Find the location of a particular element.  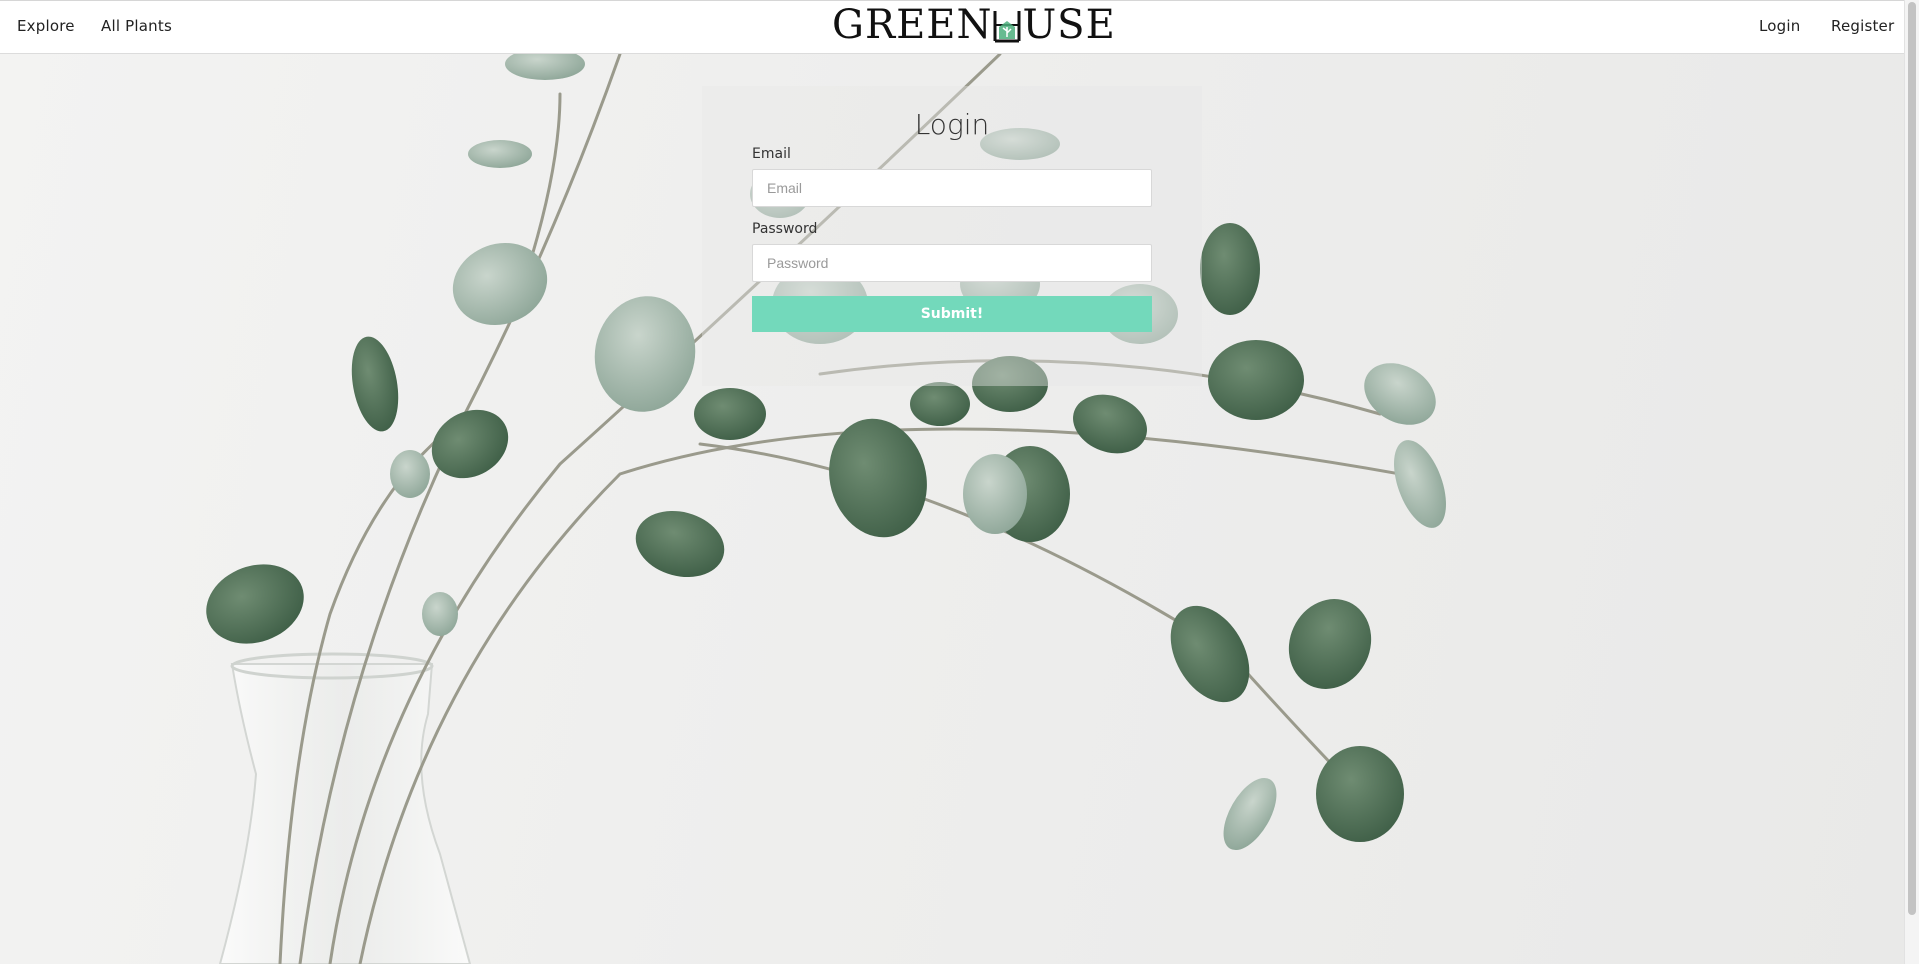

submit-button: Submit! is located at coordinates (952, 314).